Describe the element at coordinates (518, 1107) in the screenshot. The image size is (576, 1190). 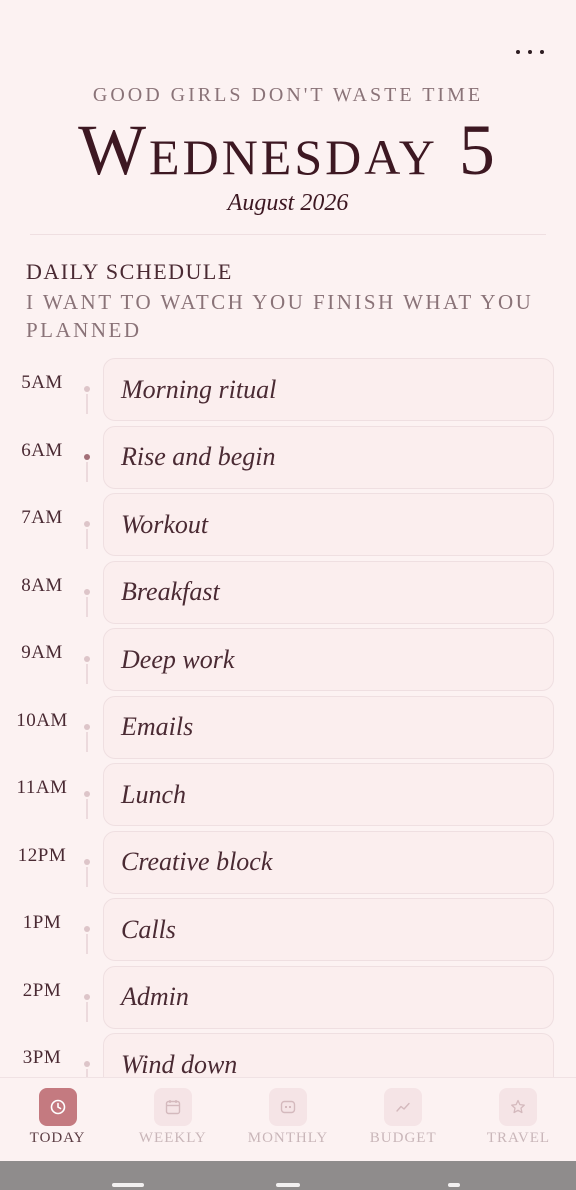
I see `star-icon` at that location.